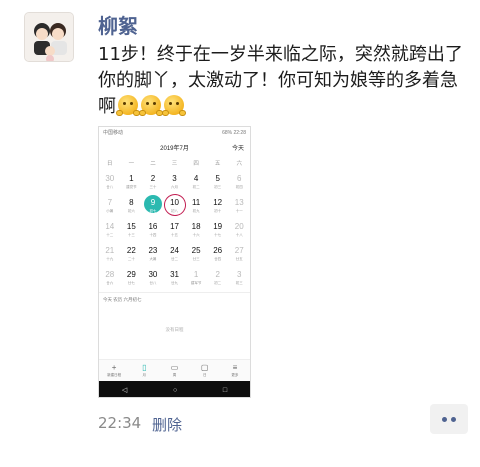 The width and height of the screenshot is (480, 467). I want to click on calendar-day-cell: 18 十六, so click(196, 230).